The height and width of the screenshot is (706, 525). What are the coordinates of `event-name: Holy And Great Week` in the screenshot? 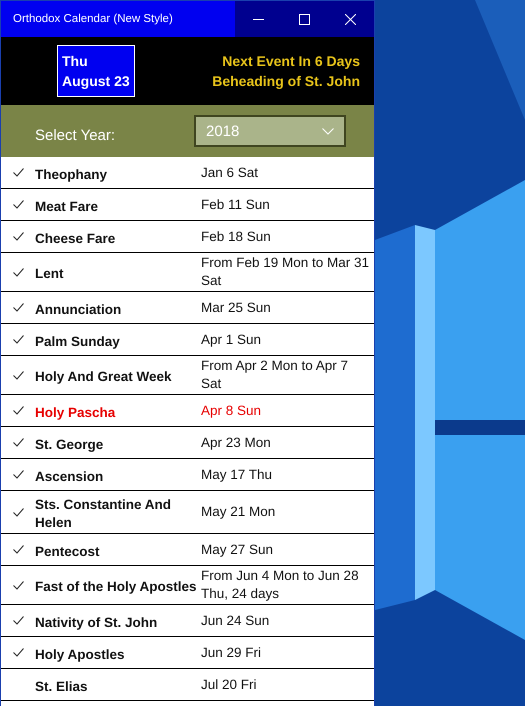 It's located at (104, 377).